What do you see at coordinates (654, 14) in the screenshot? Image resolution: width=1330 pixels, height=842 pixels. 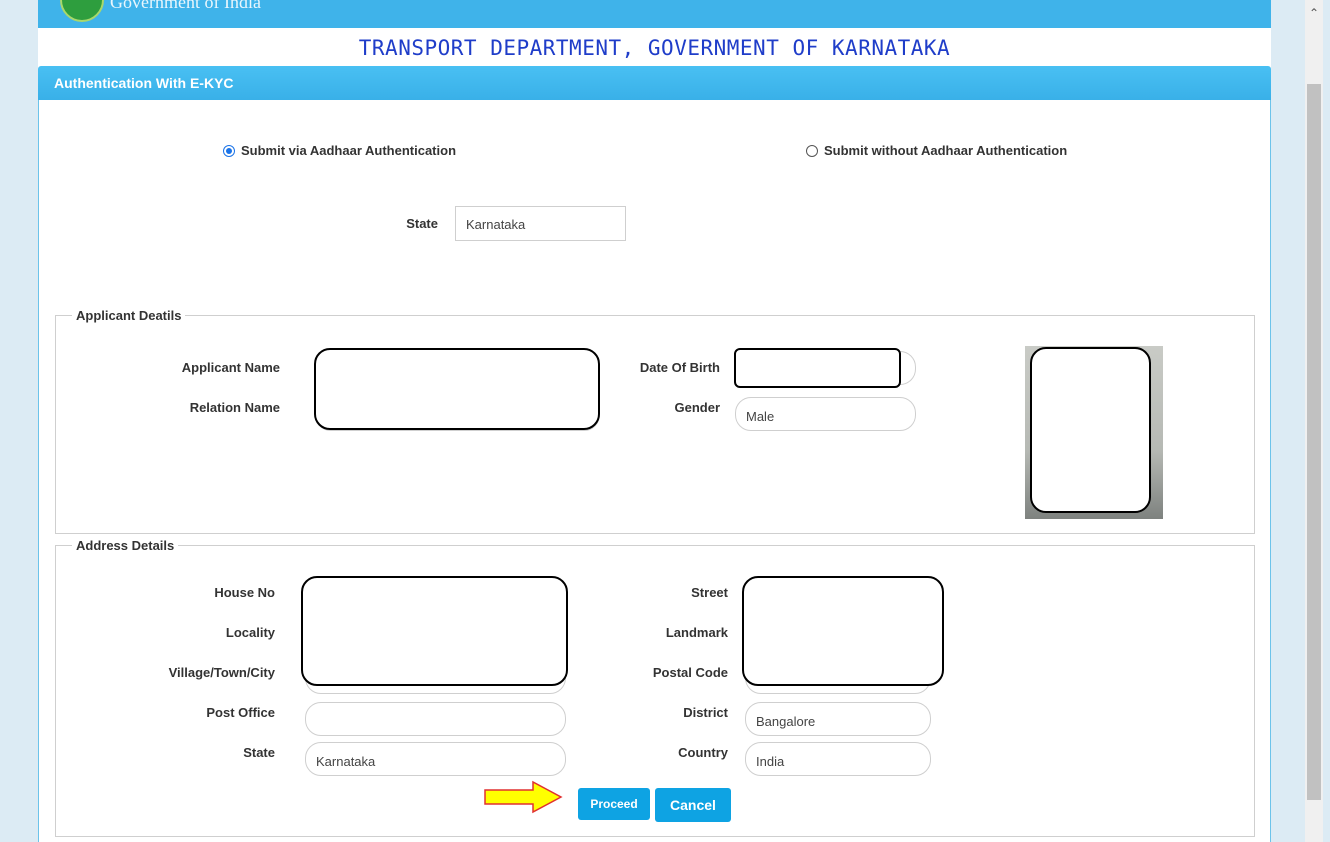 I see `government-banner: Government of India` at bounding box center [654, 14].